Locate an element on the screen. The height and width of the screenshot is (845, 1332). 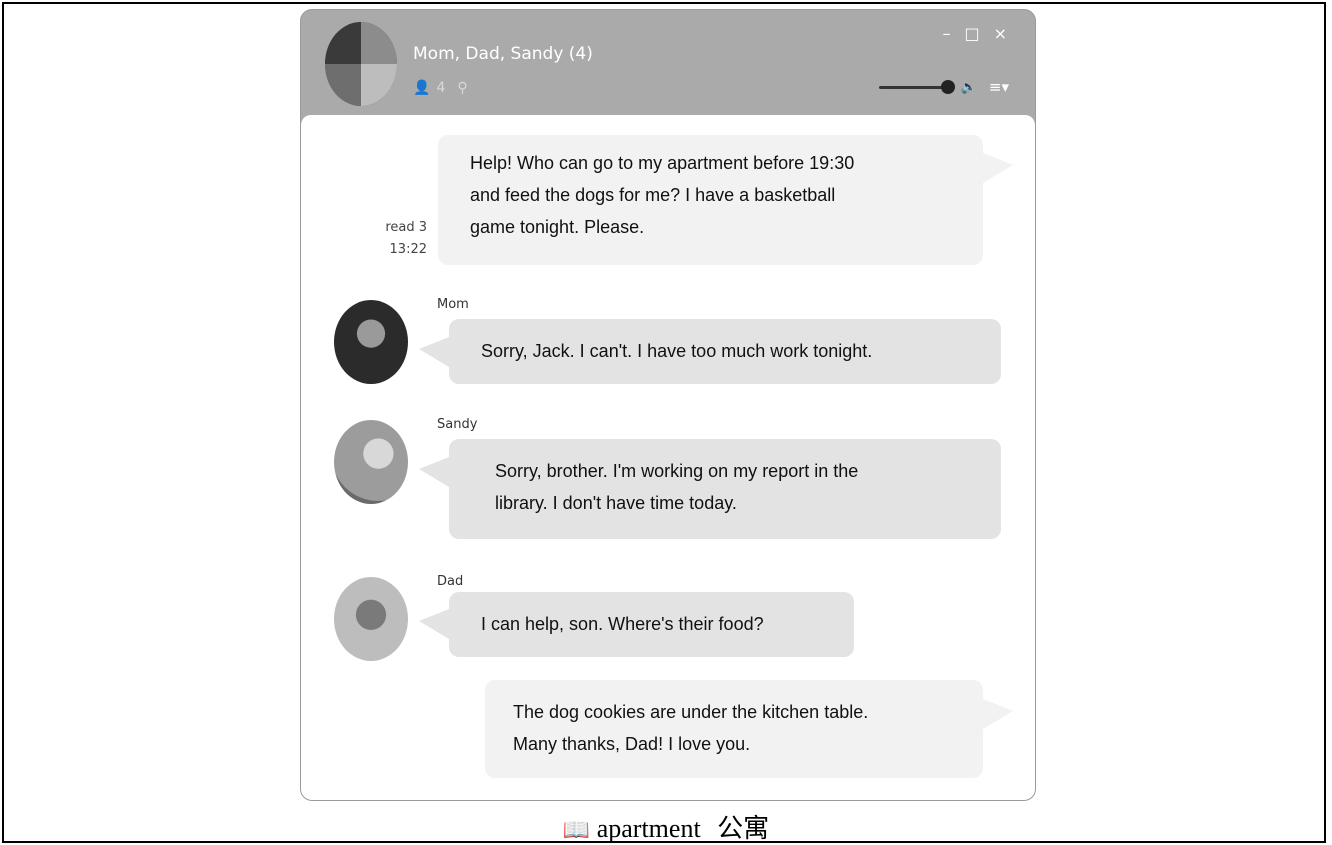
sender-name: Sandy is located at coordinates (457, 424).